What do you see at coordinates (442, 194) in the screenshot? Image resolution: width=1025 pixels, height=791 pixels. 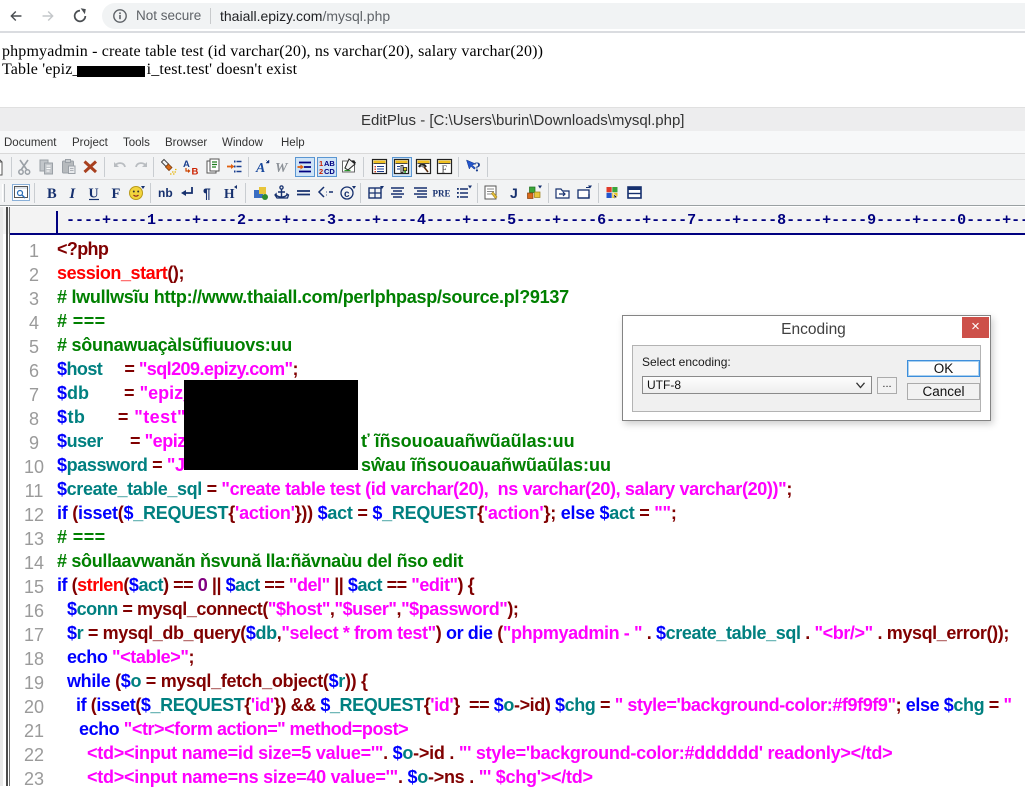 I see `svg-text: PRE` at bounding box center [442, 194].